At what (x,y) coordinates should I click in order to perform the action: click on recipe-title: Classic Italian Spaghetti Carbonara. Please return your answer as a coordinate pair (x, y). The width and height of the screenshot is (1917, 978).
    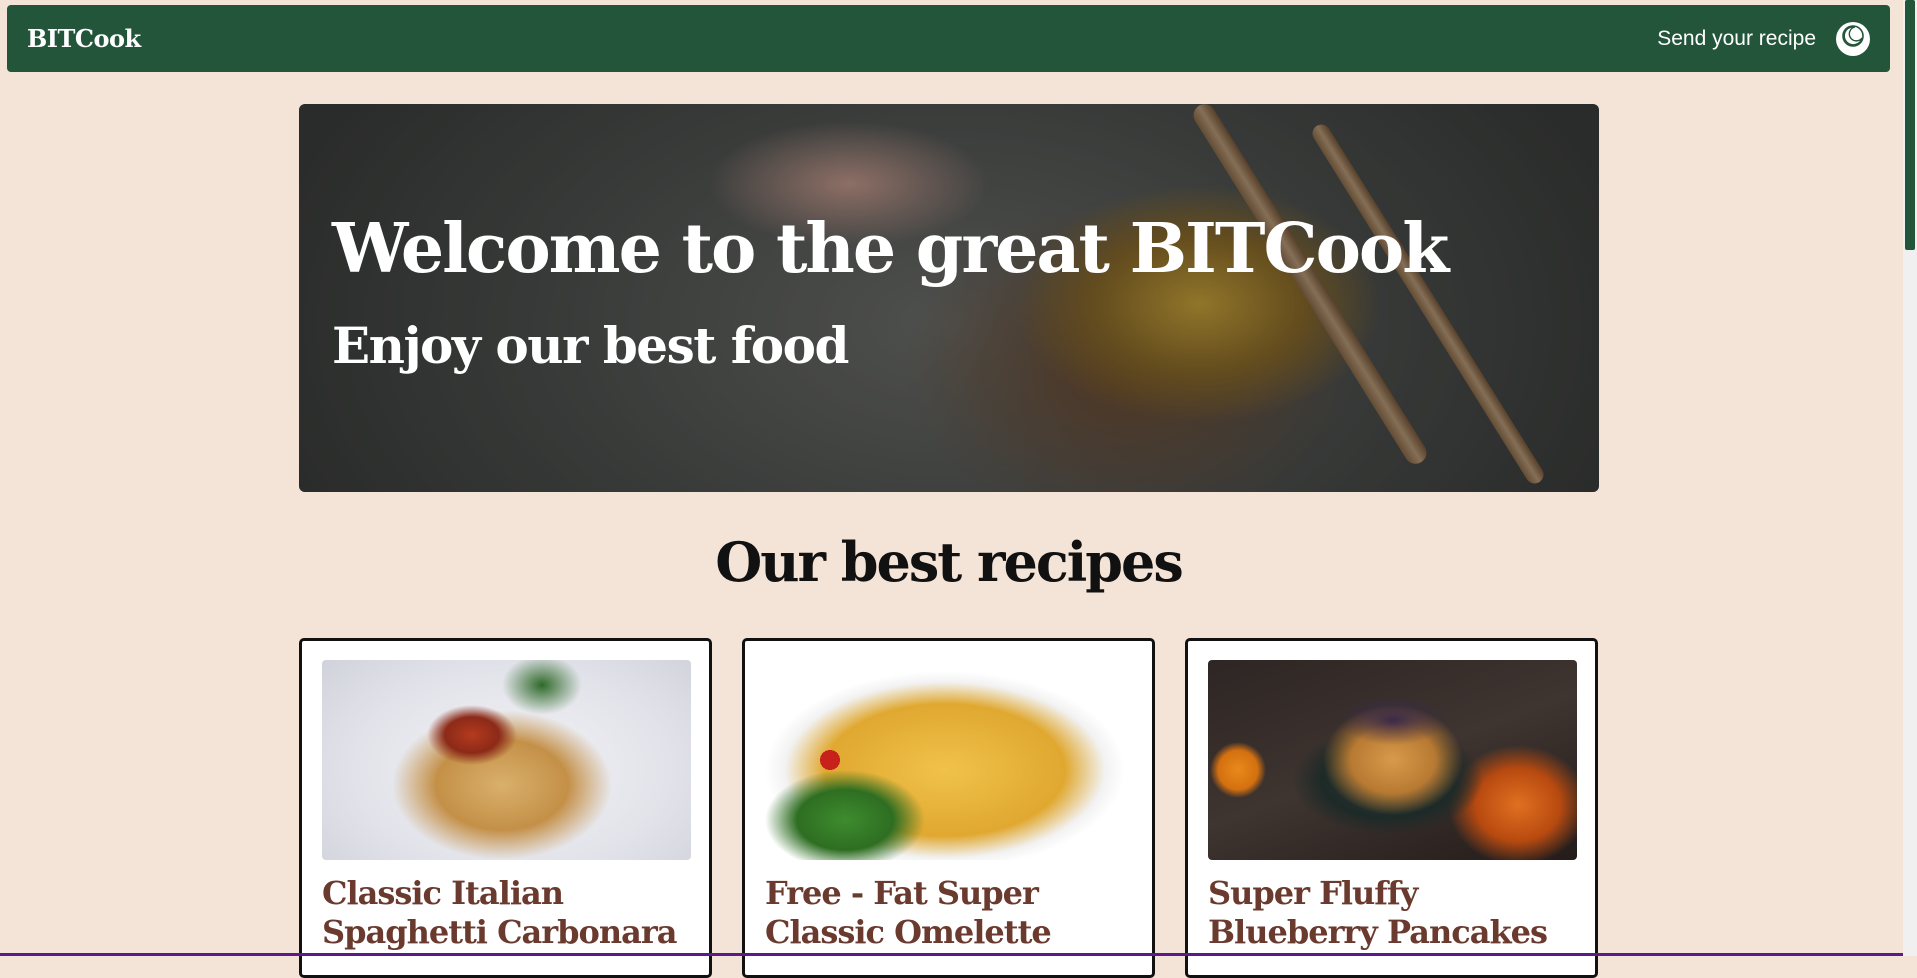
    Looking at the image, I should click on (505, 913).